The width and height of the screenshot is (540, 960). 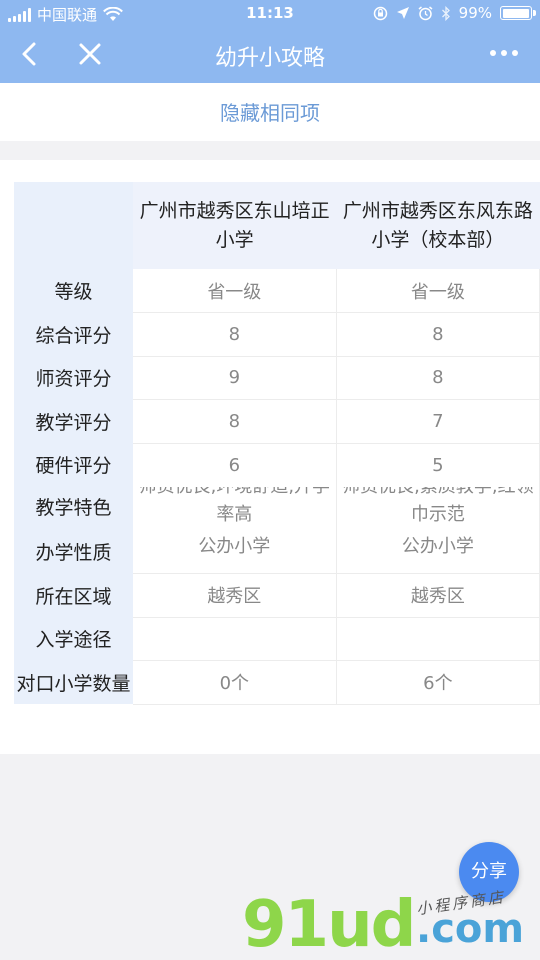 What do you see at coordinates (73, 465) in the screenshot?
I see `row-label: 硬件评分` at bounding box center [73, 465].